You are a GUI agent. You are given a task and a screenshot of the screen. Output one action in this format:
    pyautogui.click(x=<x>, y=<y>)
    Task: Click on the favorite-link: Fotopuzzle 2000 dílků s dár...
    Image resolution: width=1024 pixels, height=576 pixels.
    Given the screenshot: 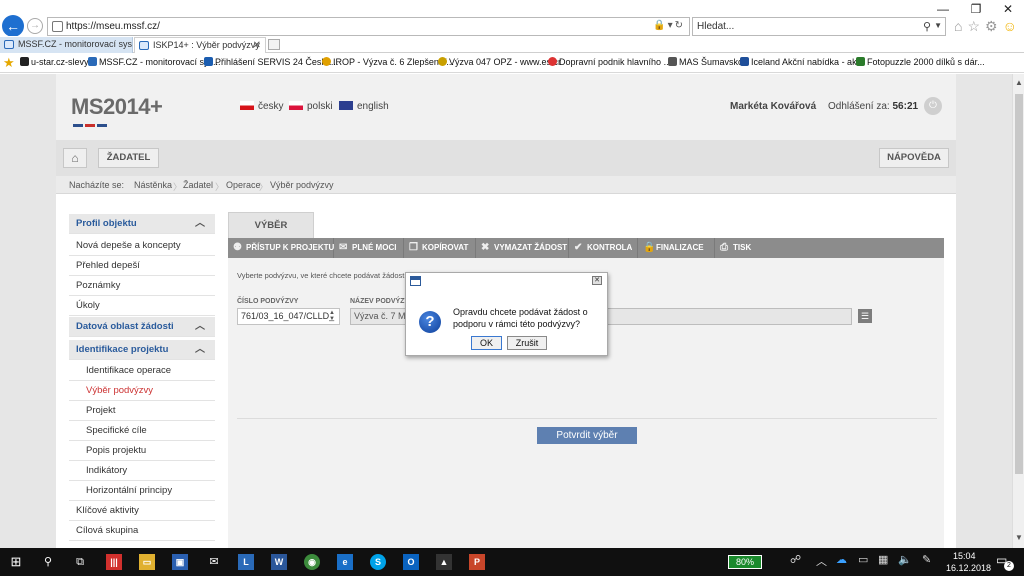 What is the action you would take?
    pyautogui.click(x=920, y=62)
    